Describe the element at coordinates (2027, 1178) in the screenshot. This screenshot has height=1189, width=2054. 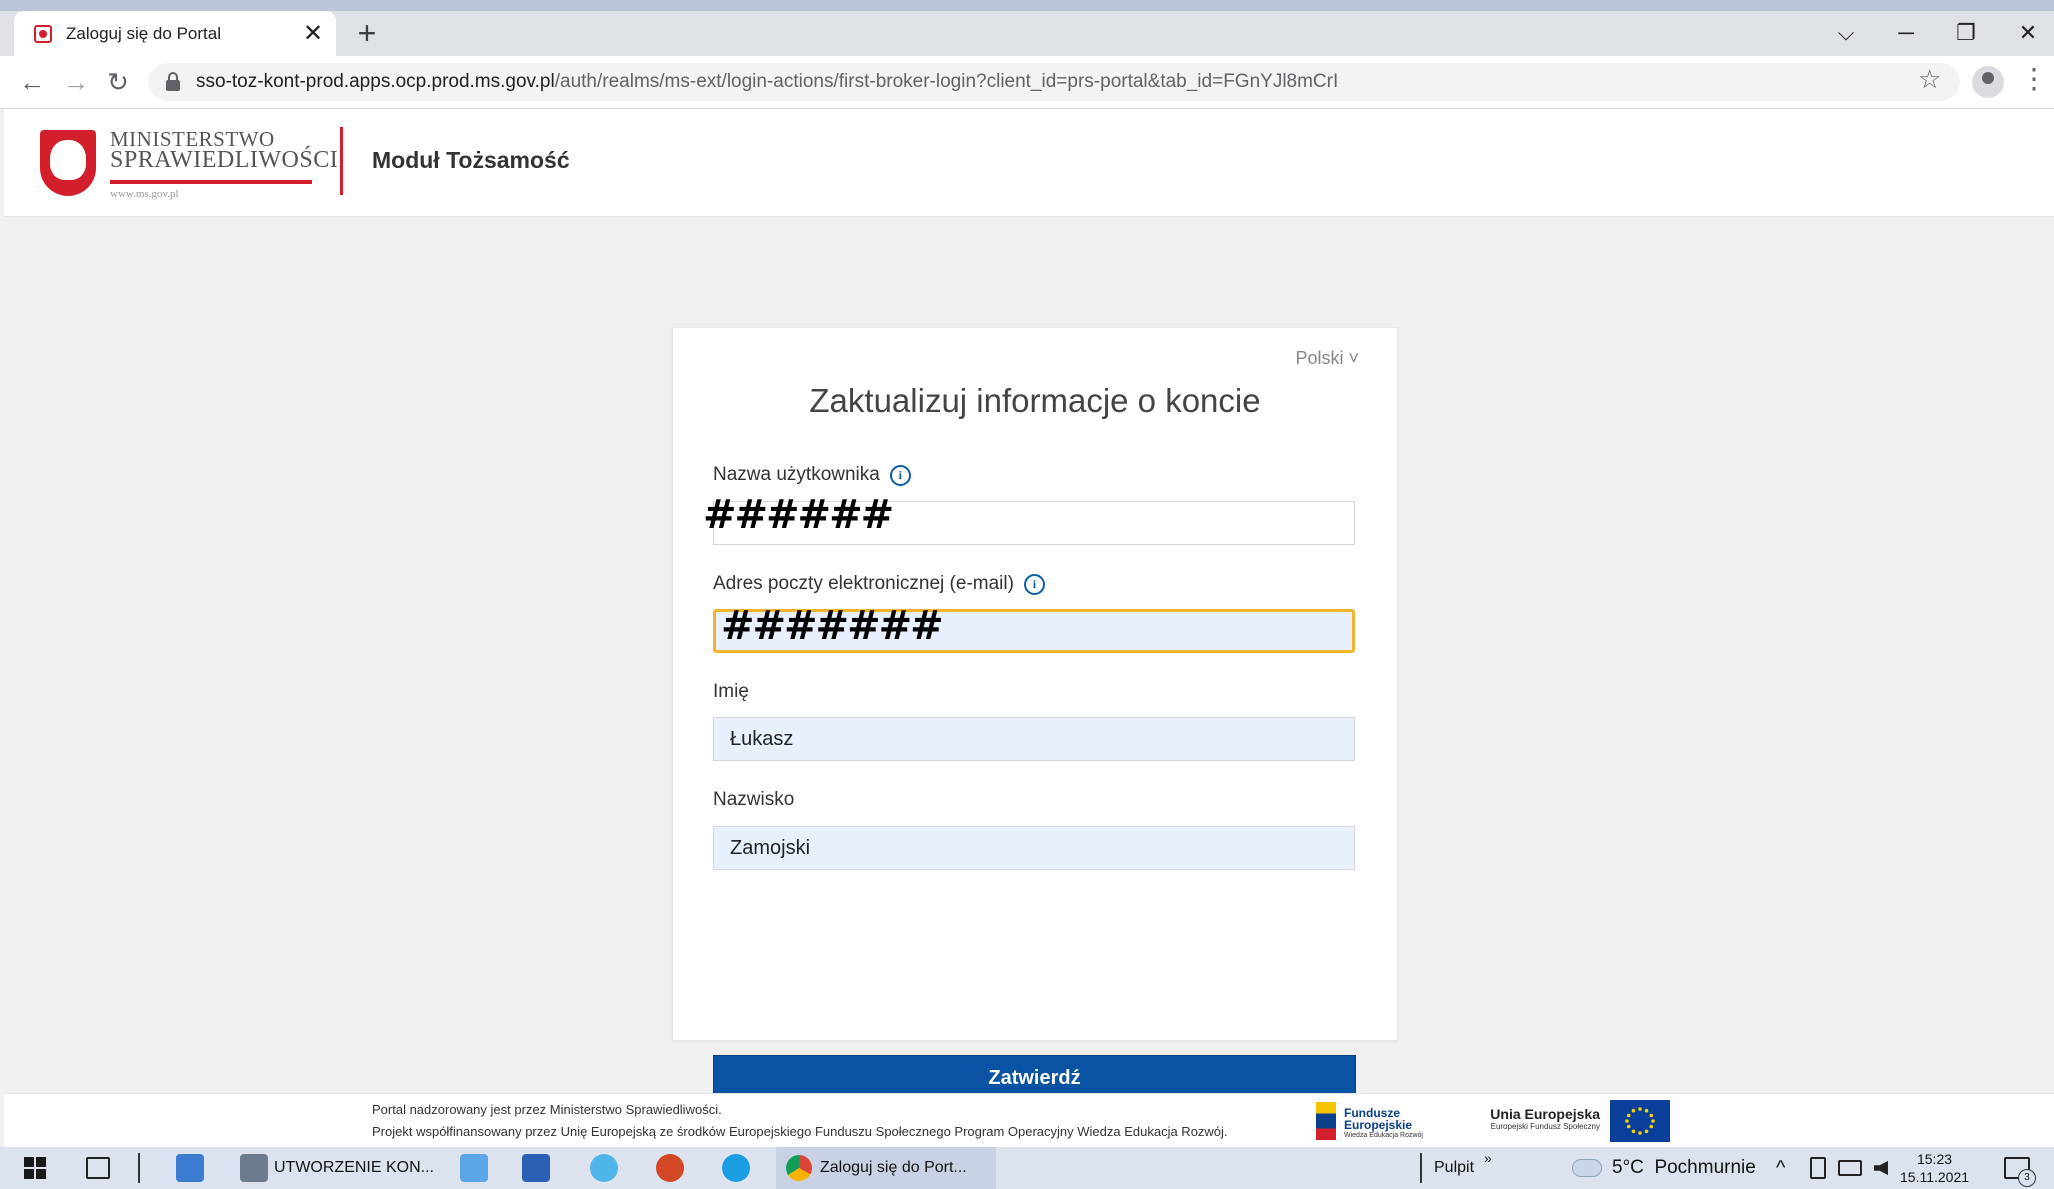
I see `notification-count-badge: 3` at that location.